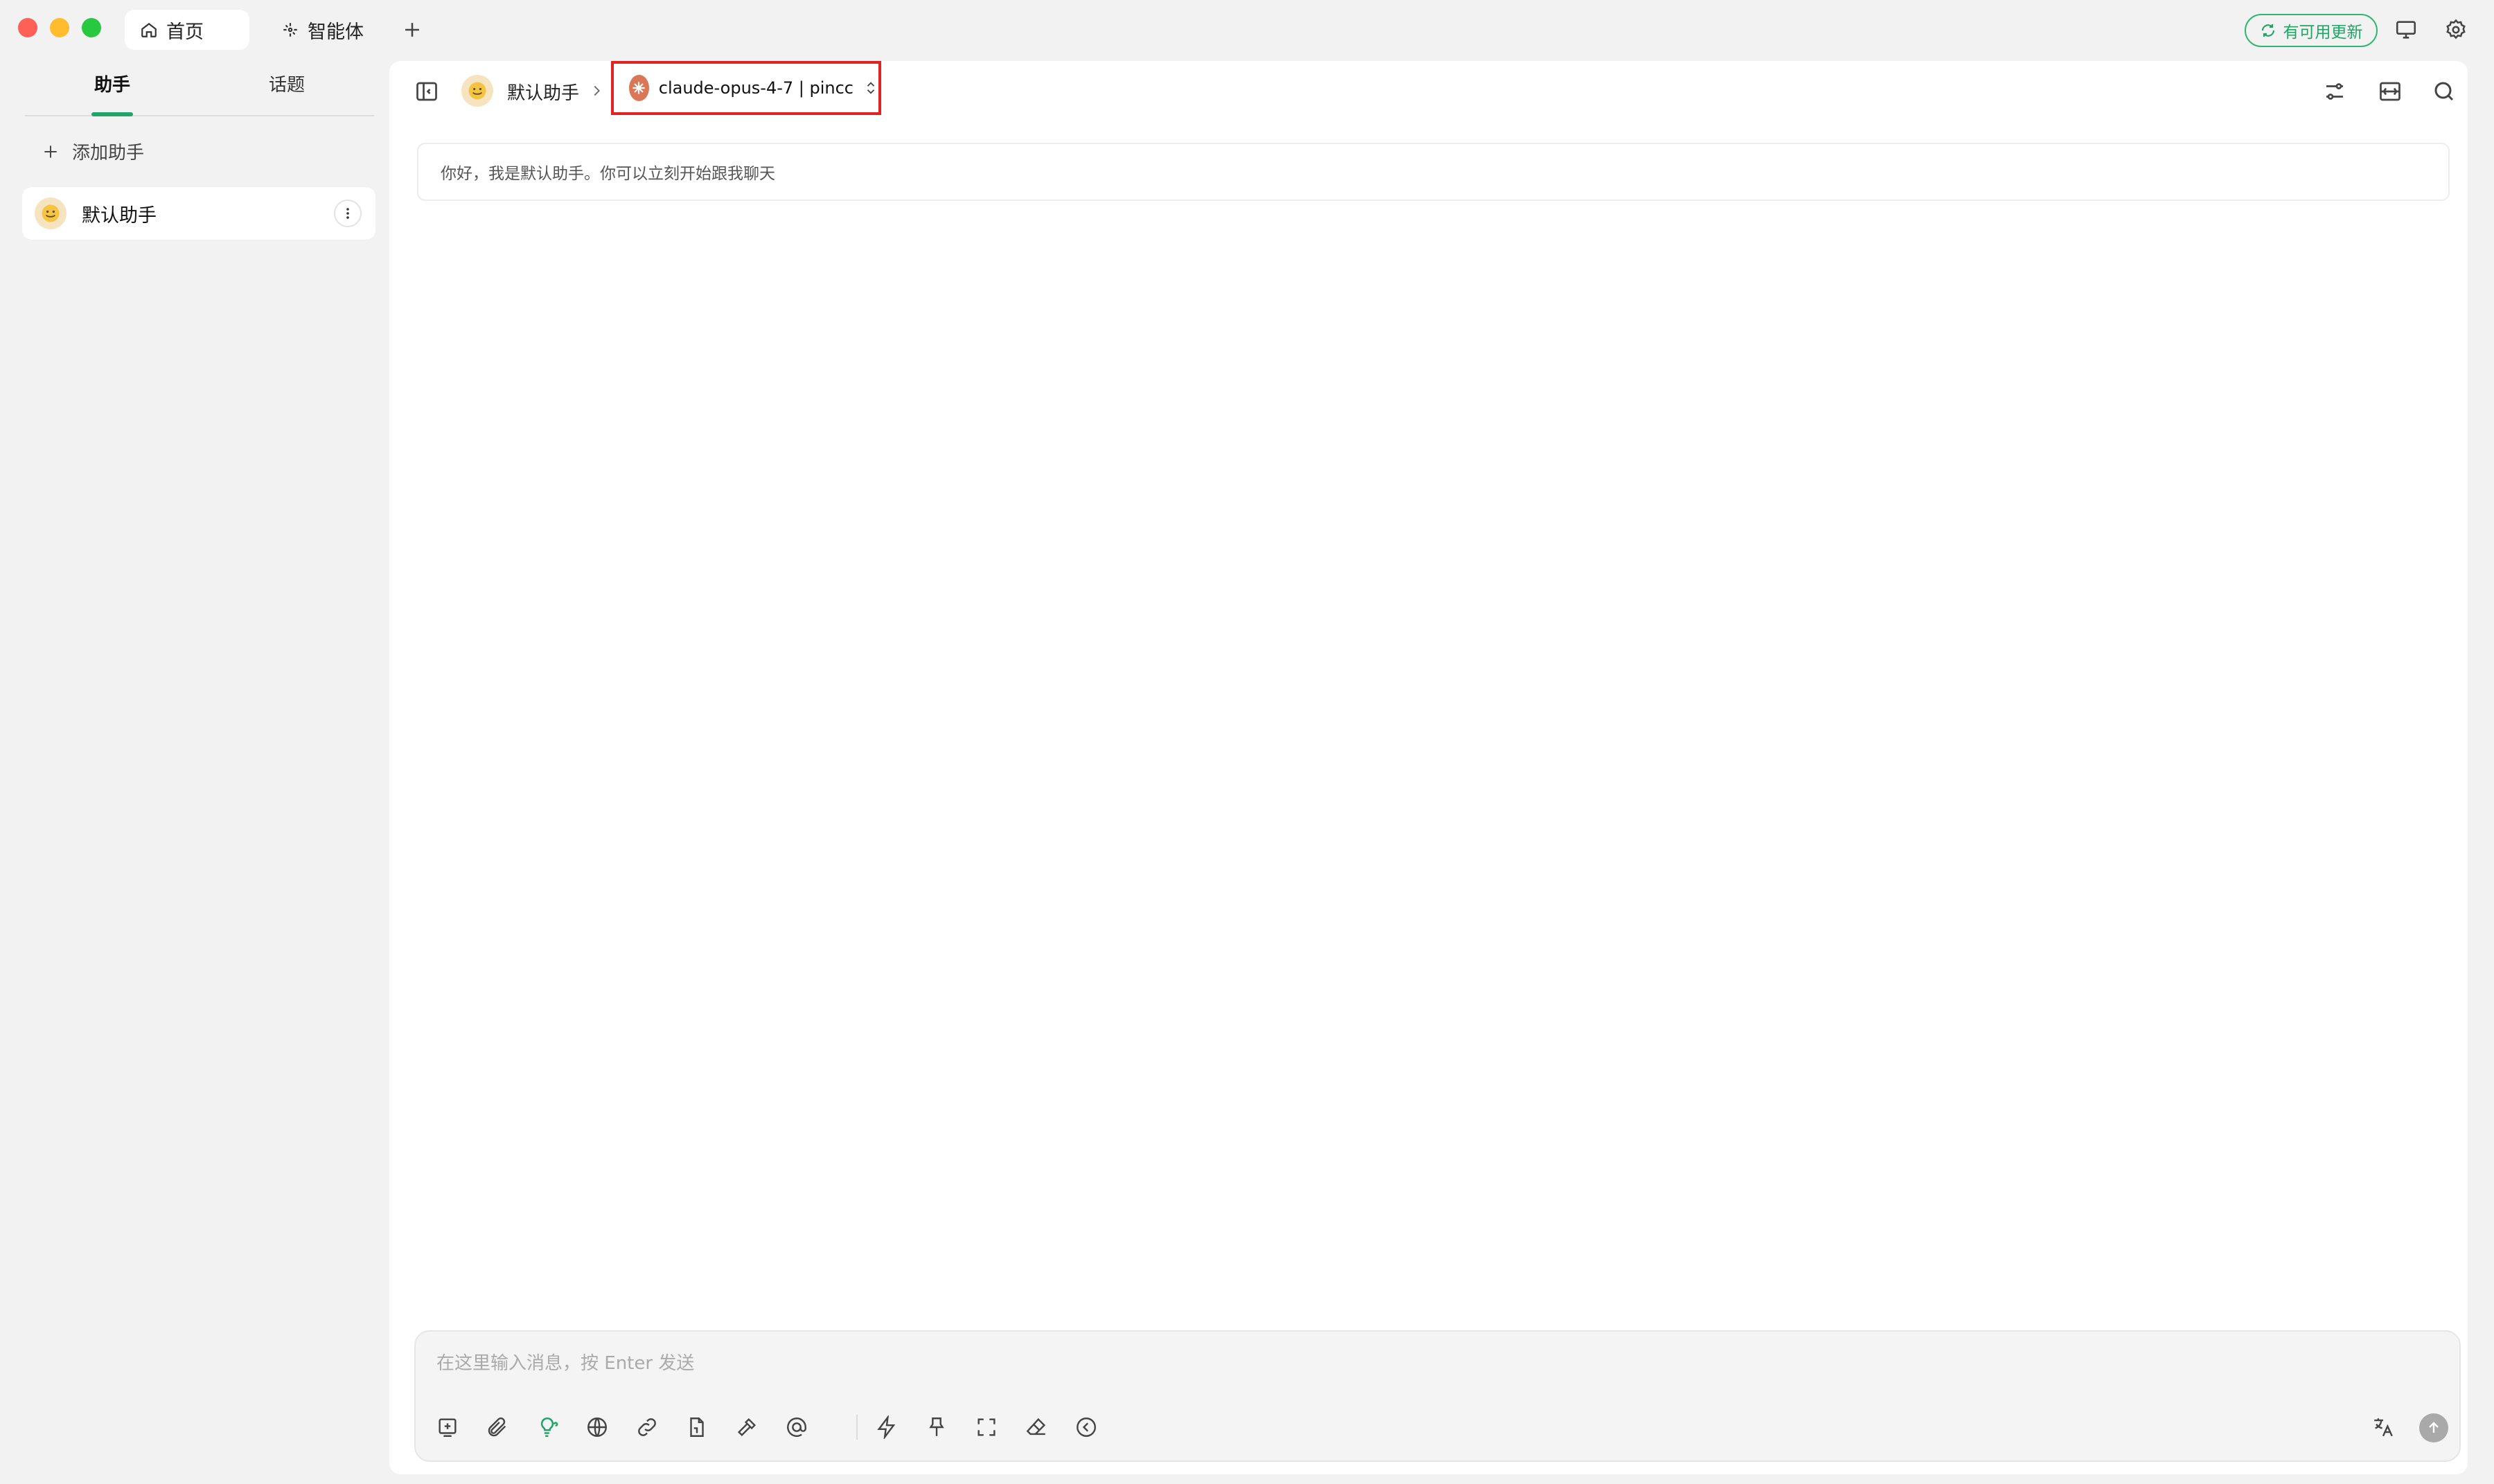  Describe the element at coordinates (2334, 91) in the screenshot. I see `settings-sliders-icon` at that location.